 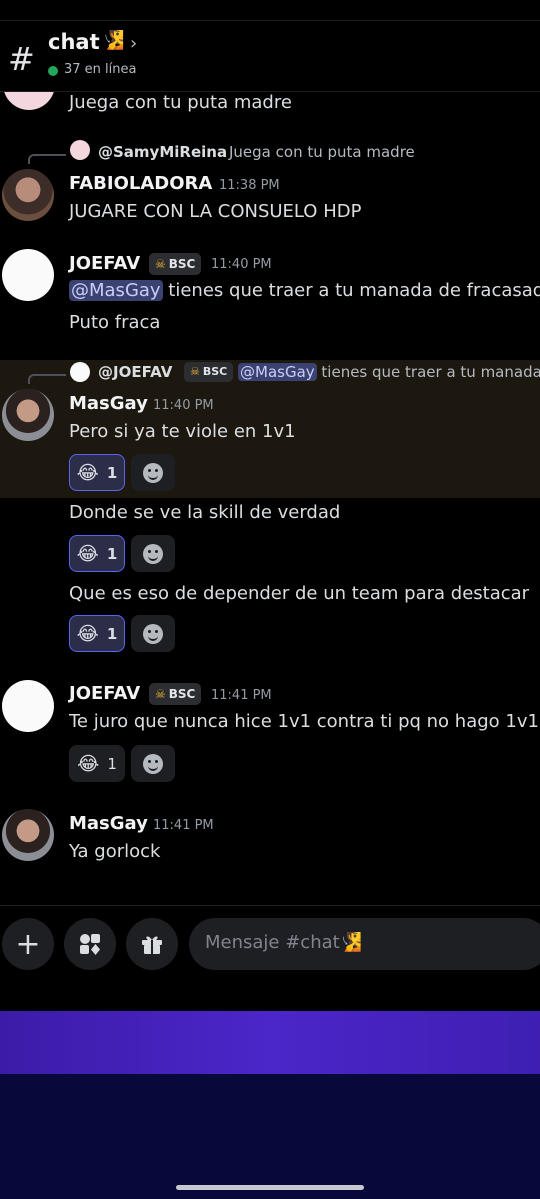 What do you see at coordinates (270, 20) in the screenshot?
I see `status-divider` at bounding box center [270, 20].